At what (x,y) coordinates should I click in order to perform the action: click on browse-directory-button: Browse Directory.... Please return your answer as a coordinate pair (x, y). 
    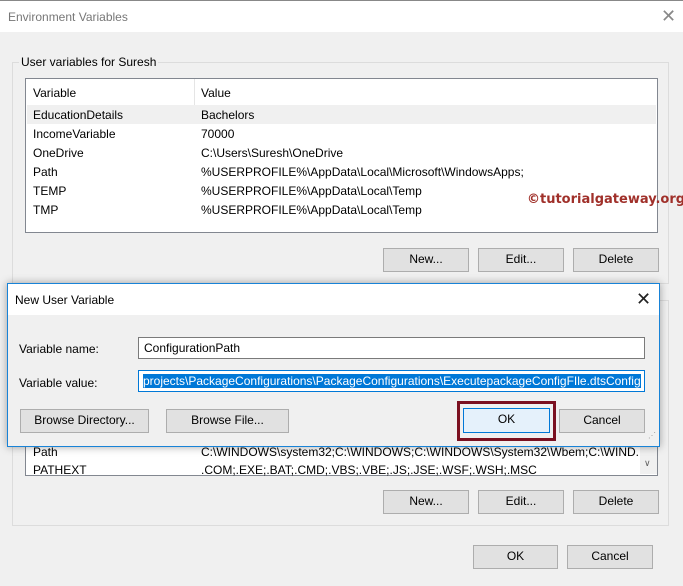
    Looking at the image, I should click on (84, 421).